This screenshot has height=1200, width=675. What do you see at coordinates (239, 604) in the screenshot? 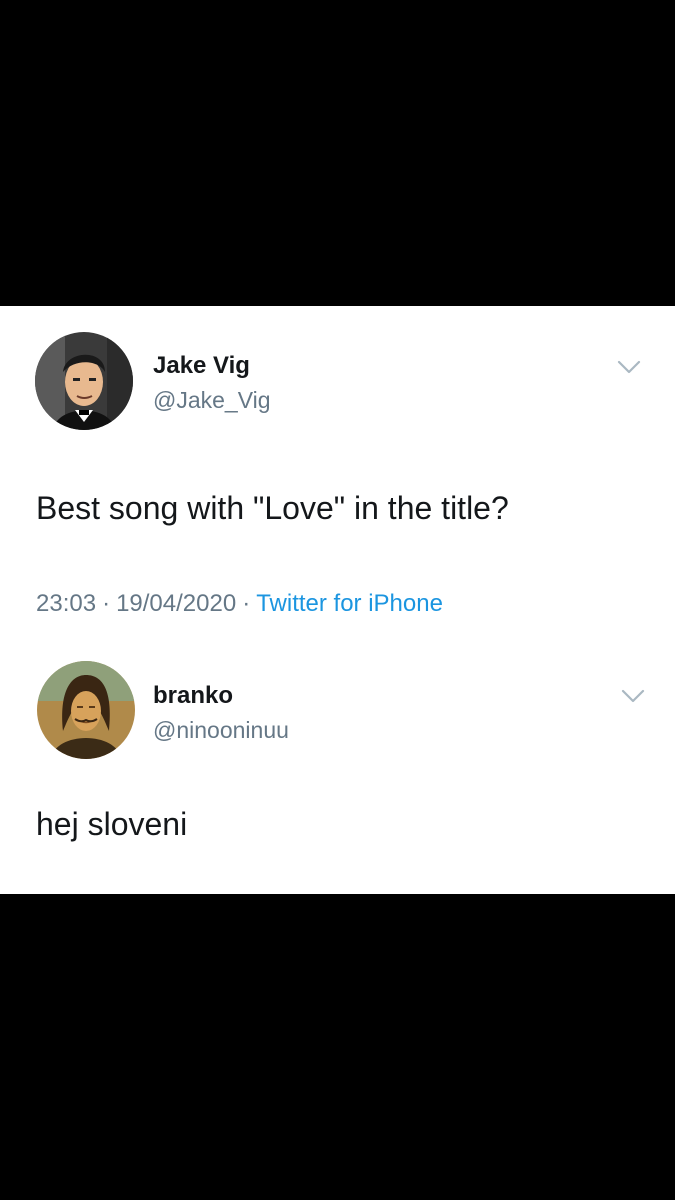
I see `tweet-meta: 23:03 · 19/04/2020 · Twitter for iPhone` at bounding box center [239, 604].